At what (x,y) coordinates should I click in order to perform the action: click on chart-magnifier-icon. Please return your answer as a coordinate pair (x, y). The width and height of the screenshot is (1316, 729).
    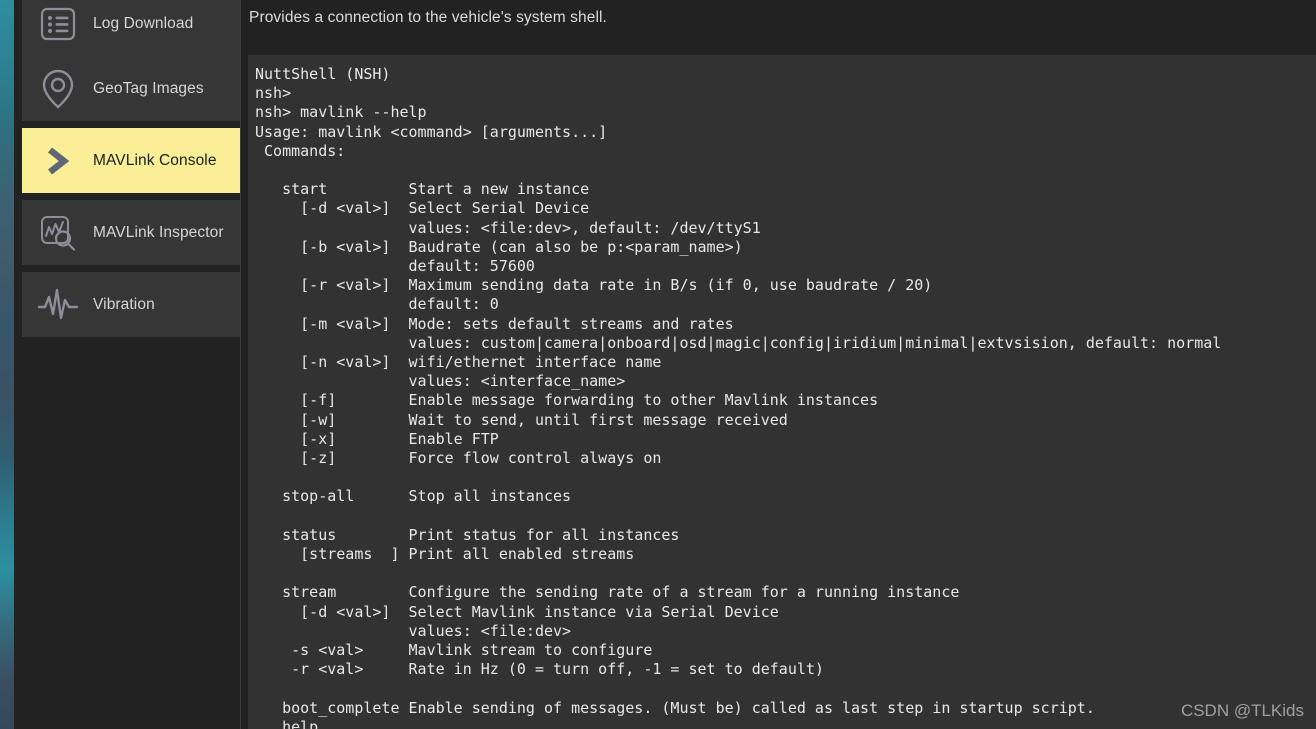
    Looking at the image, I should click on (58, 232).